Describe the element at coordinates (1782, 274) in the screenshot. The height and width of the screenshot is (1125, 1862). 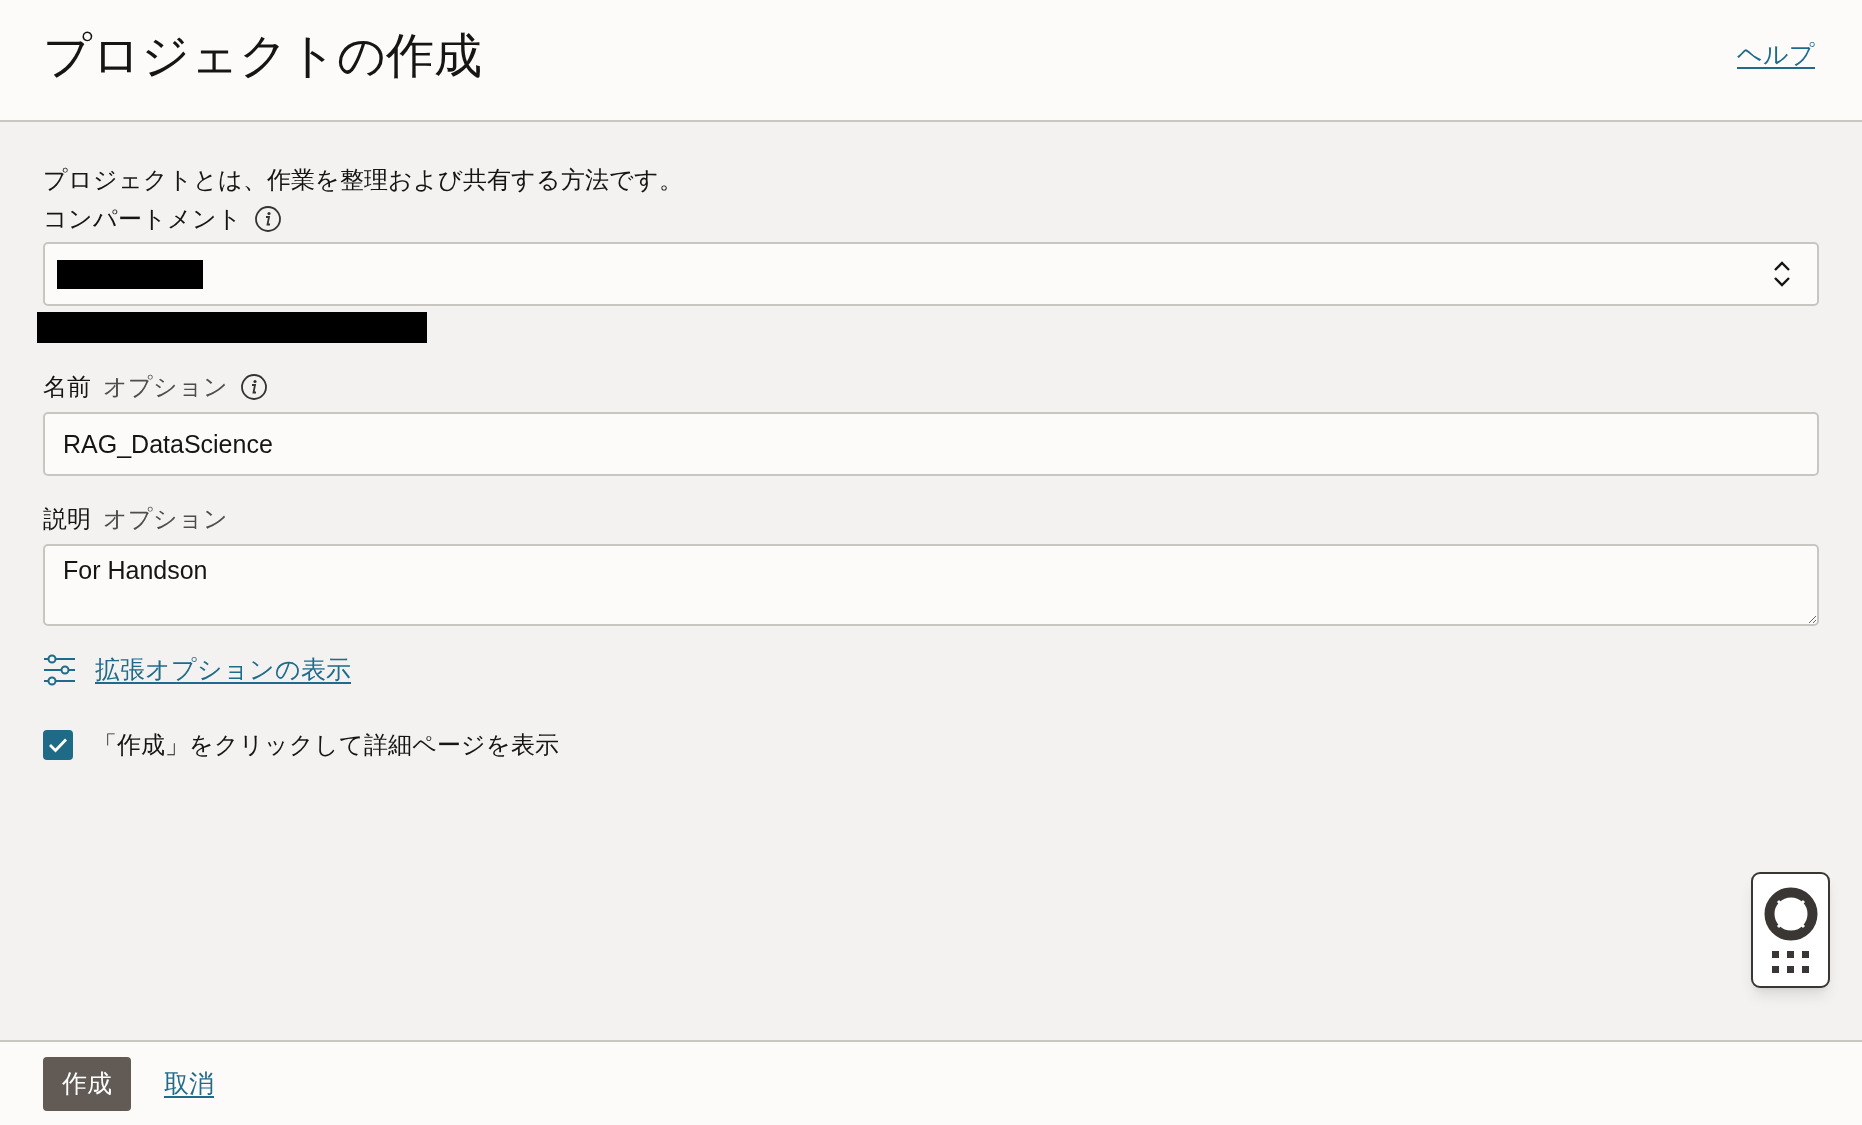
I see `chevron-up-down-icon` at that location.